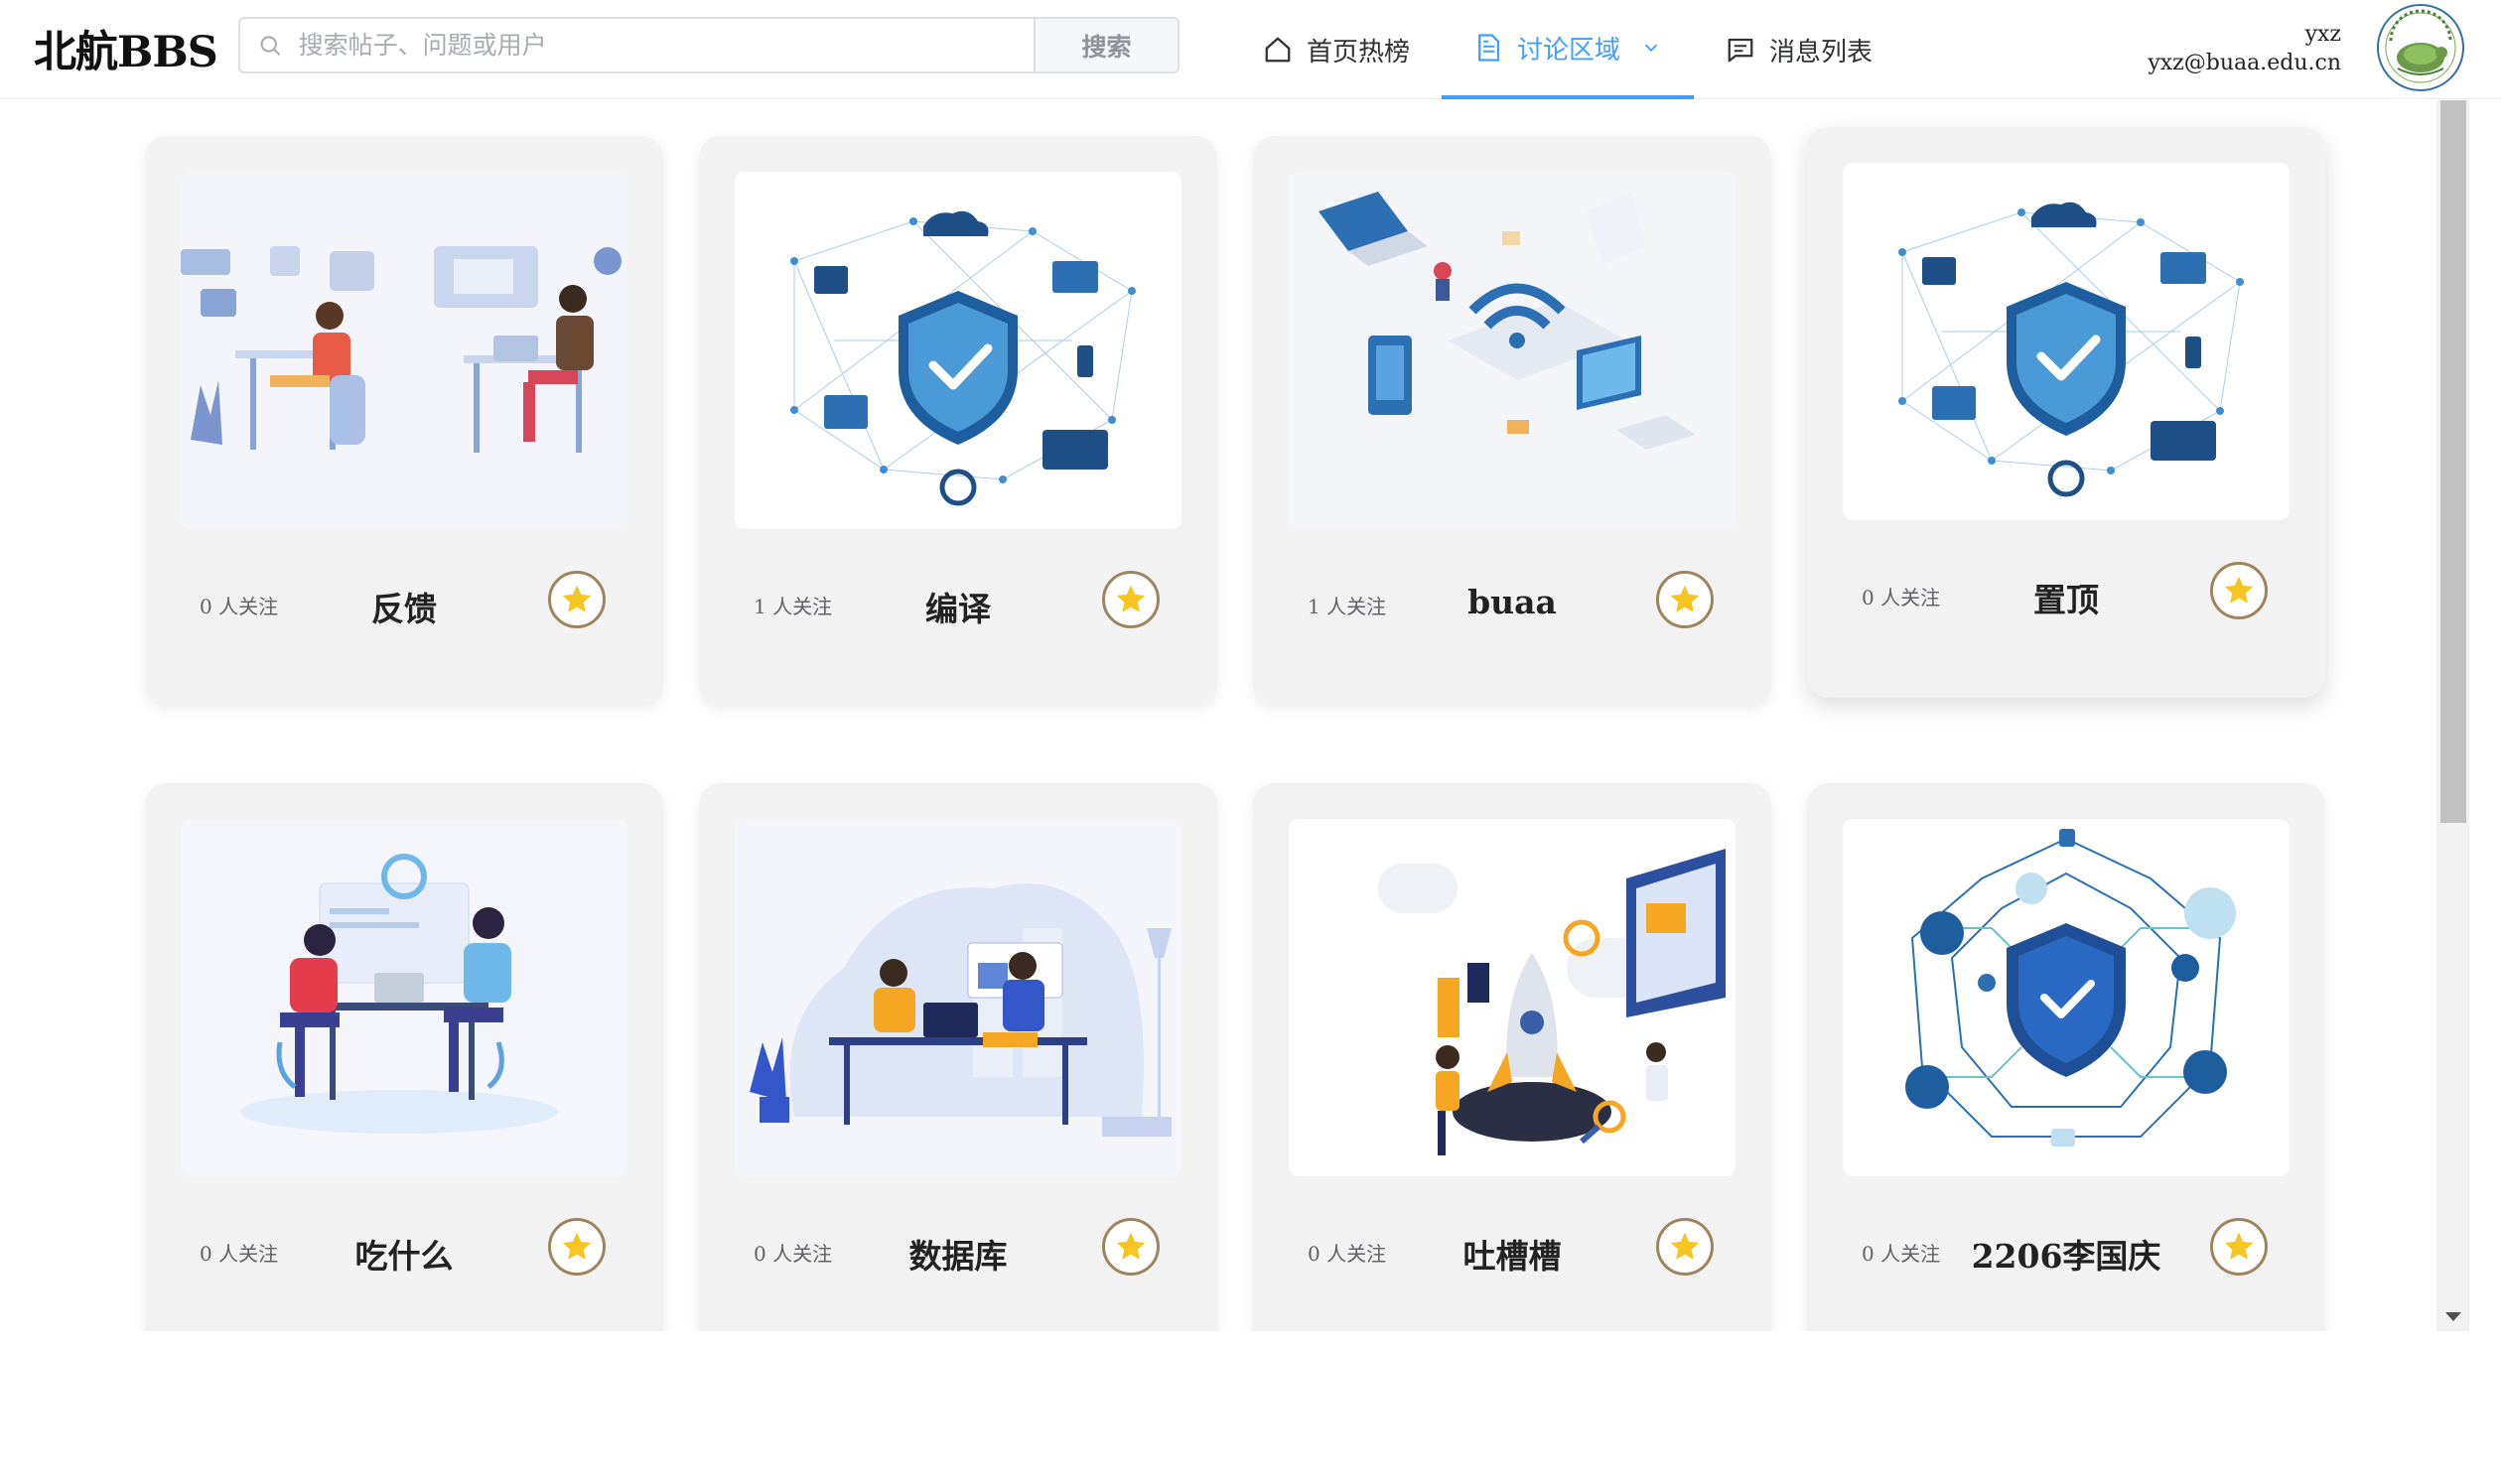  What do you see at coordinates (270, 45) in the screenshot?
I see `search-icon` at bounding box center [270, 45].